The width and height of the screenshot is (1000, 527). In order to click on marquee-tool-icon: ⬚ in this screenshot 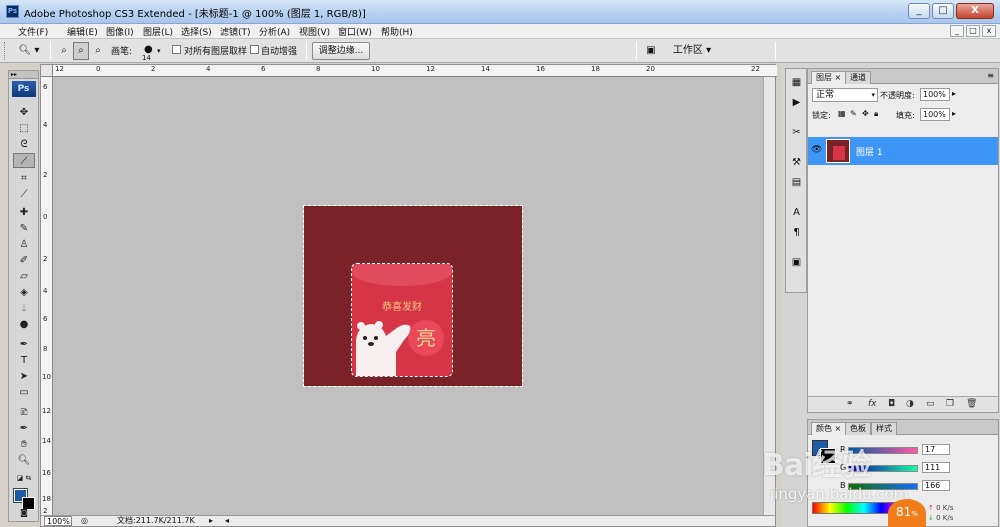, I will do `click(24, 128)`.